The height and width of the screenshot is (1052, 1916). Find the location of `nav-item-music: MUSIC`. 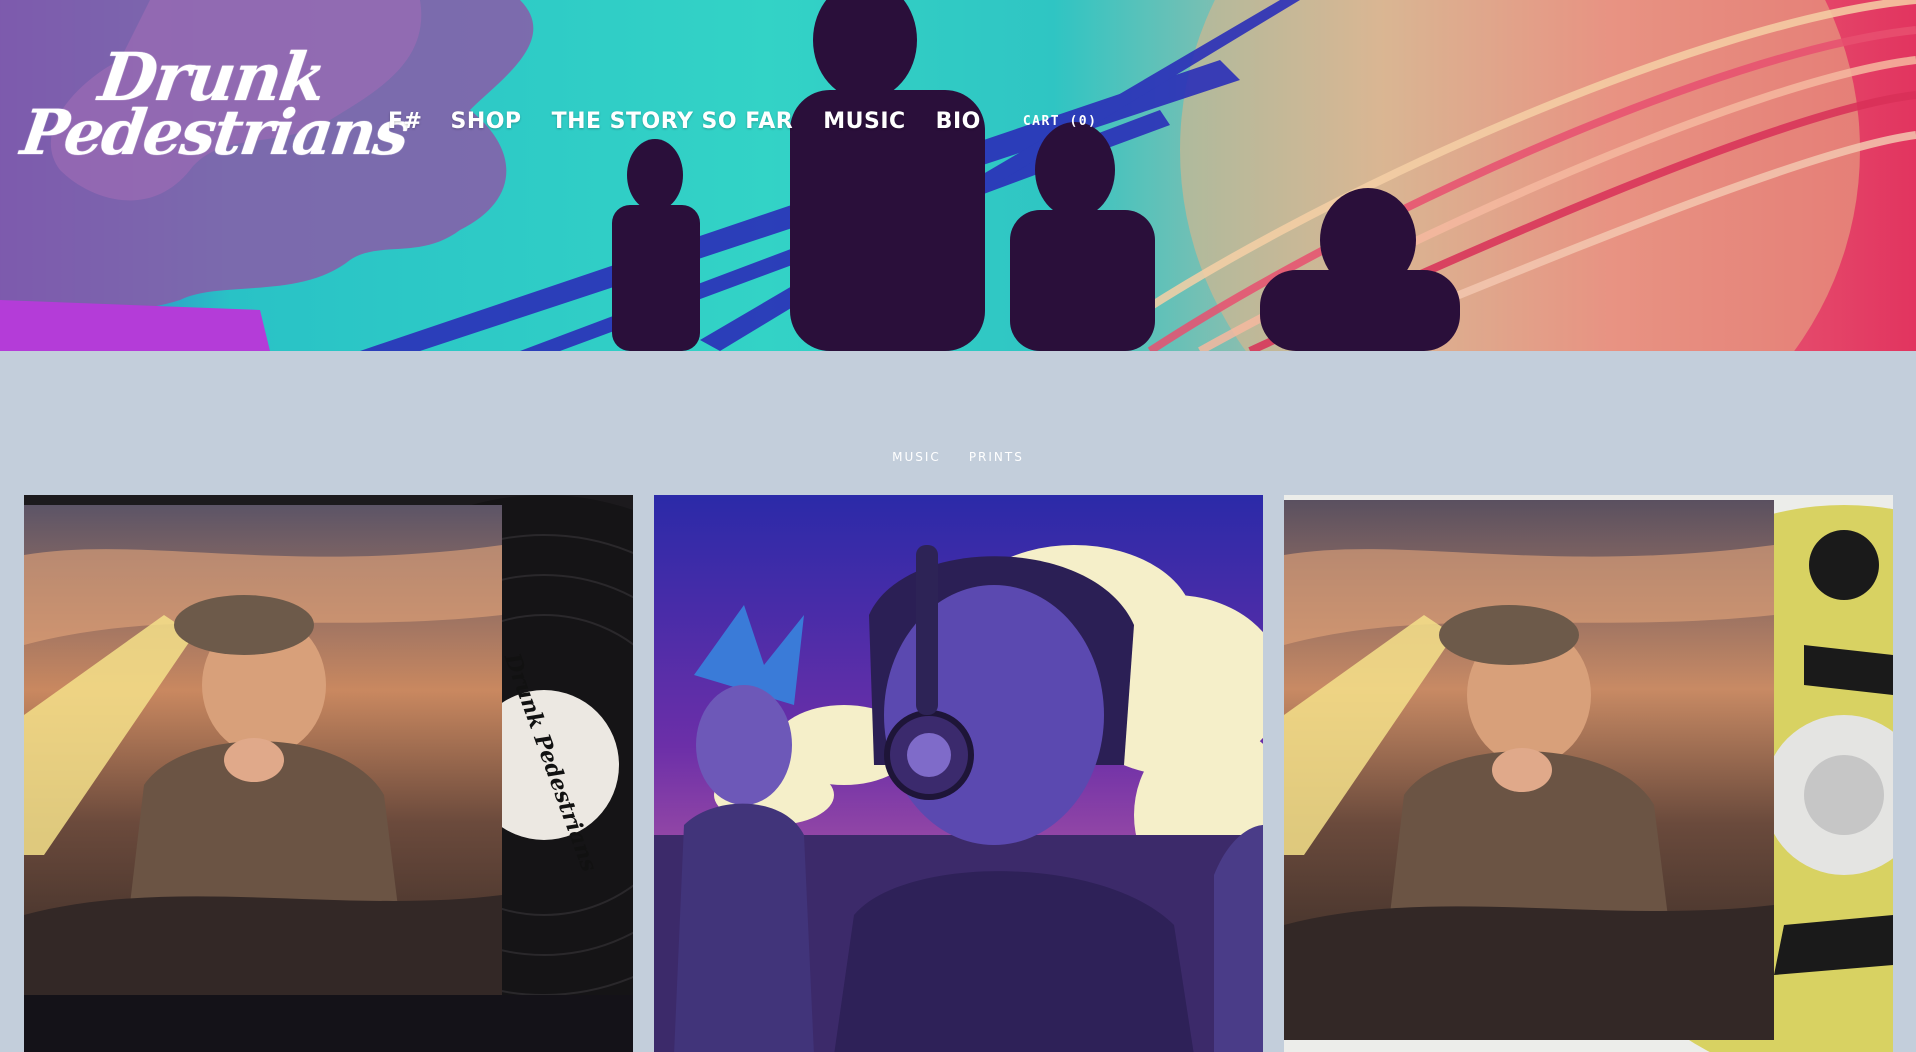

nav-item-music: MUSIC is located at coordinates (864, 121).